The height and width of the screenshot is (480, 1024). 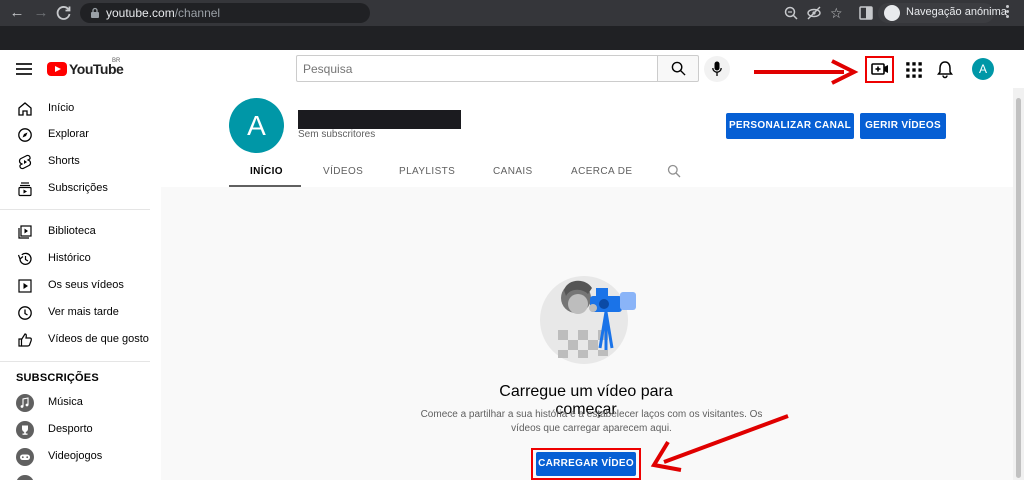 What do you see at coordinates (791, 13) in the screenshot?
I see `zoom-icon` at bounding box center [791, 13].